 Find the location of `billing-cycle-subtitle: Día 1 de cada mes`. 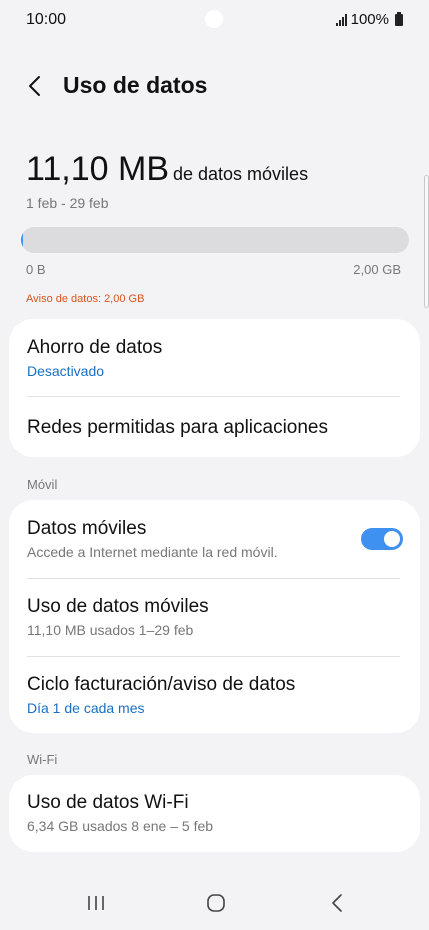

billing-cycle-subtitle: Día 1 de cada mes is located at coordinates (86, 708).